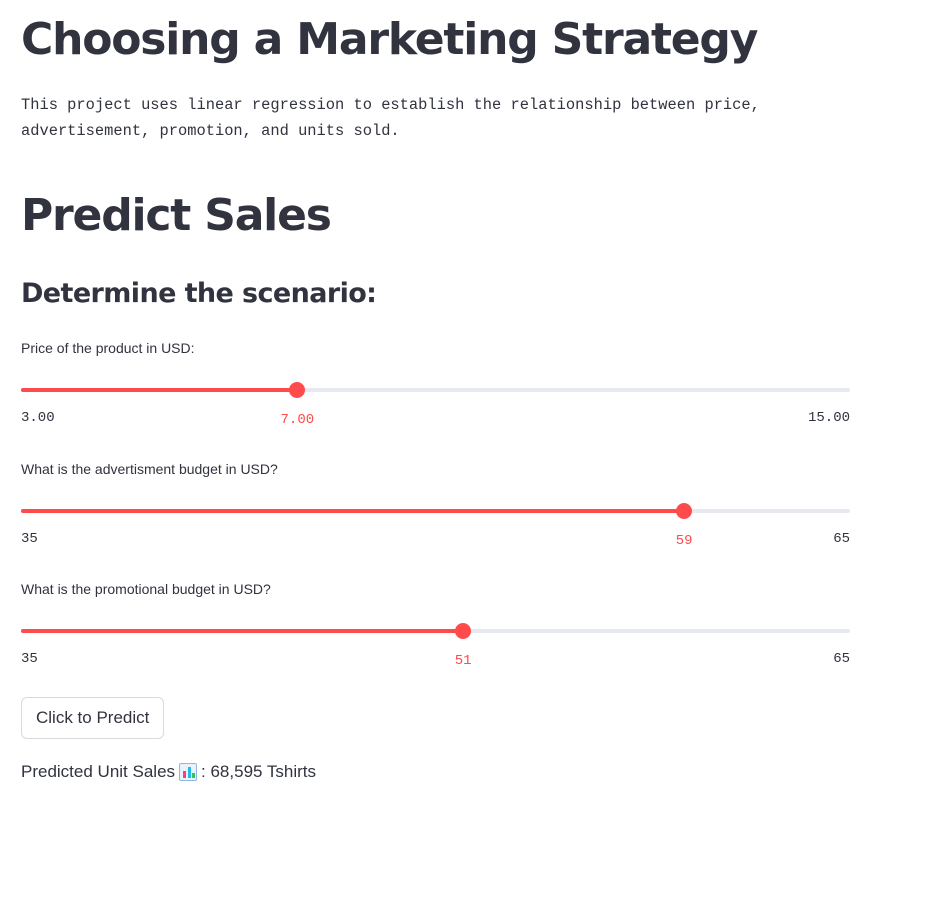 The height and width of the screenshot is (918, 943). Describe the element at coordinates (188, 772) in the screenshot. I see `bar-chart-icon` at that location.